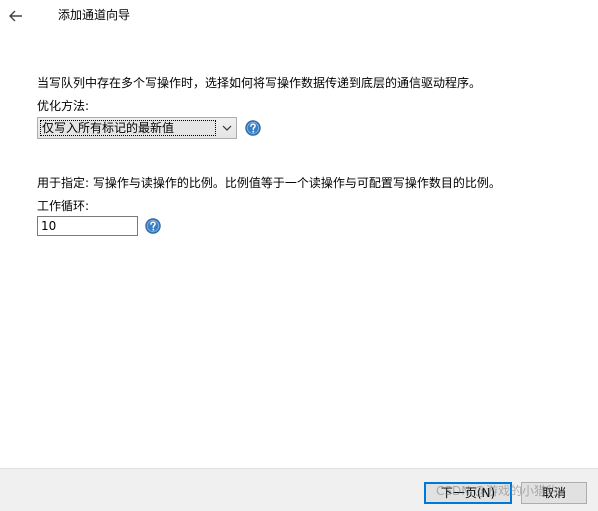  I want to click on wizard-footer: 下一页(N) 取消, so click(299, 489).